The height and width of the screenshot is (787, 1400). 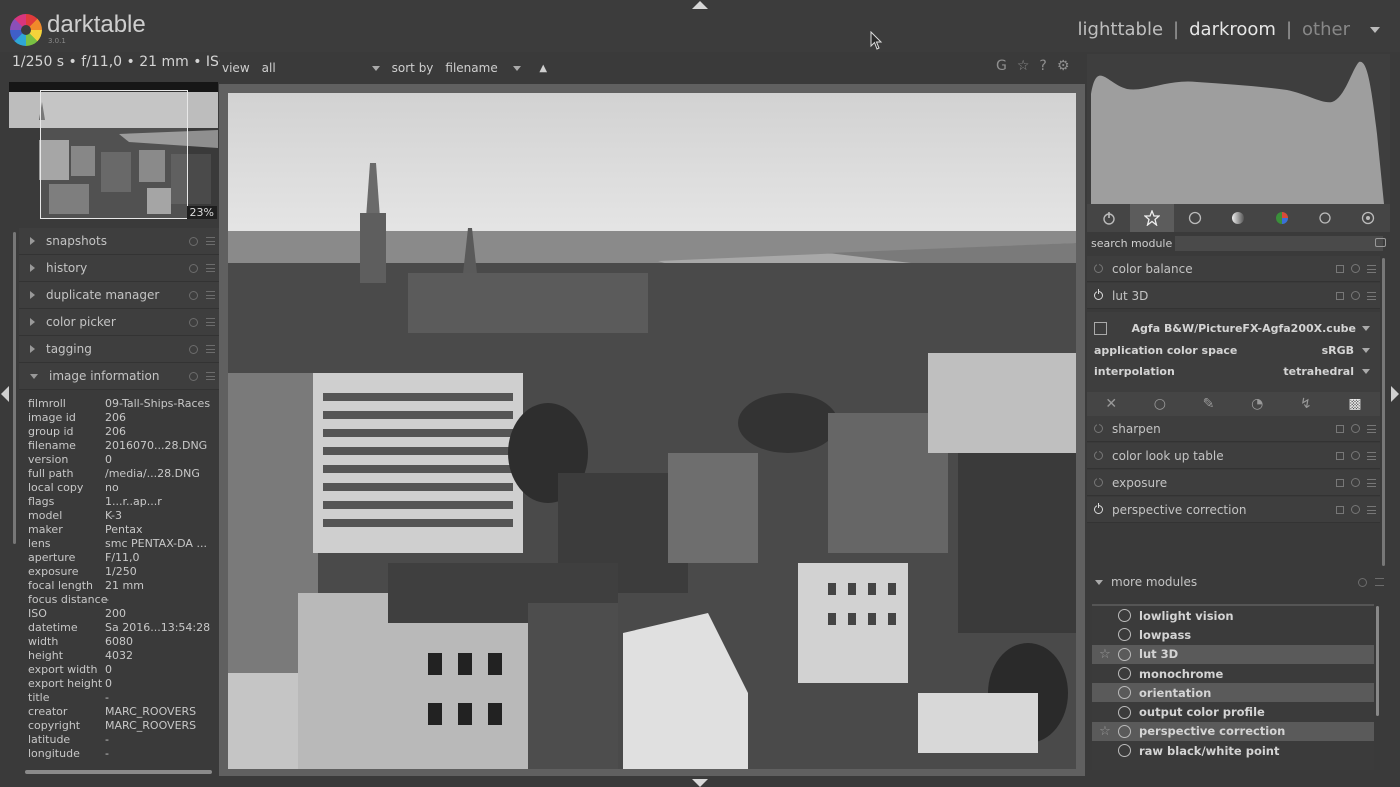 I want to click on more-module-item: ☆ lut 3D, so click(x=1233, y=654).